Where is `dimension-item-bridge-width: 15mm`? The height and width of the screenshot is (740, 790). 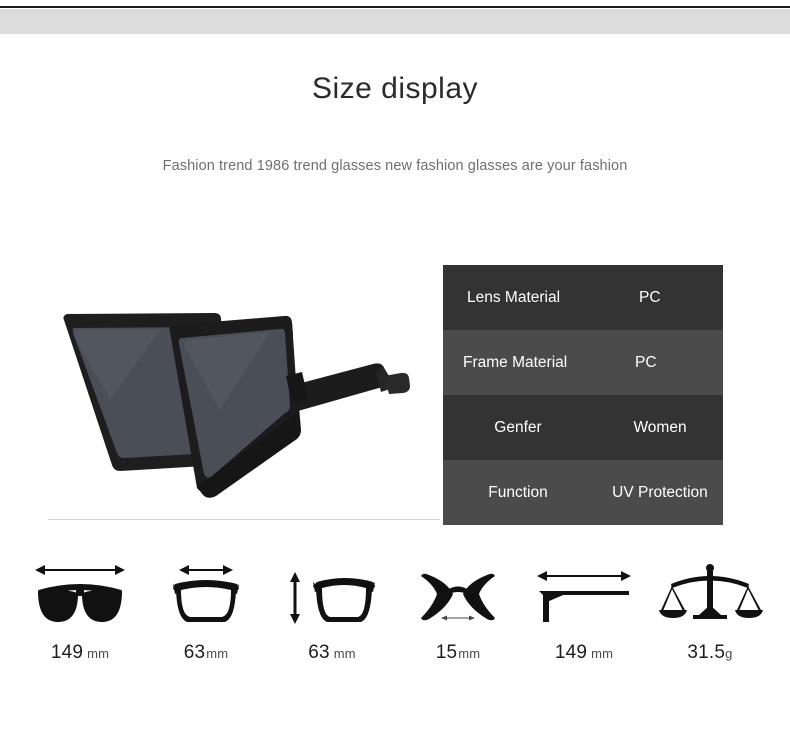 dimension-item-bridge-width: 15mm is located at coordinates (458, 612).